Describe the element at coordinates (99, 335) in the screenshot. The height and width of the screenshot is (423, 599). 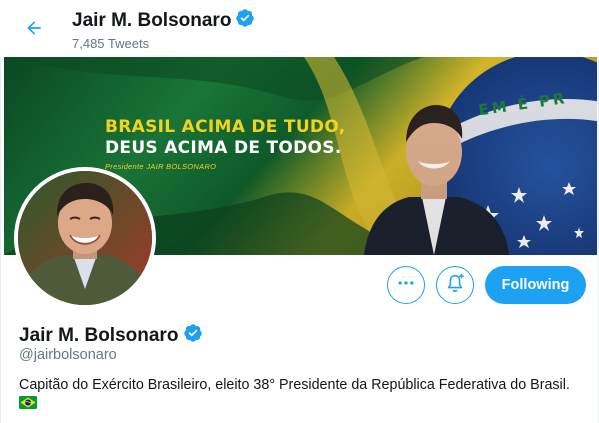
I see `profile-name: Jair M. Bolsonaro` at that location.